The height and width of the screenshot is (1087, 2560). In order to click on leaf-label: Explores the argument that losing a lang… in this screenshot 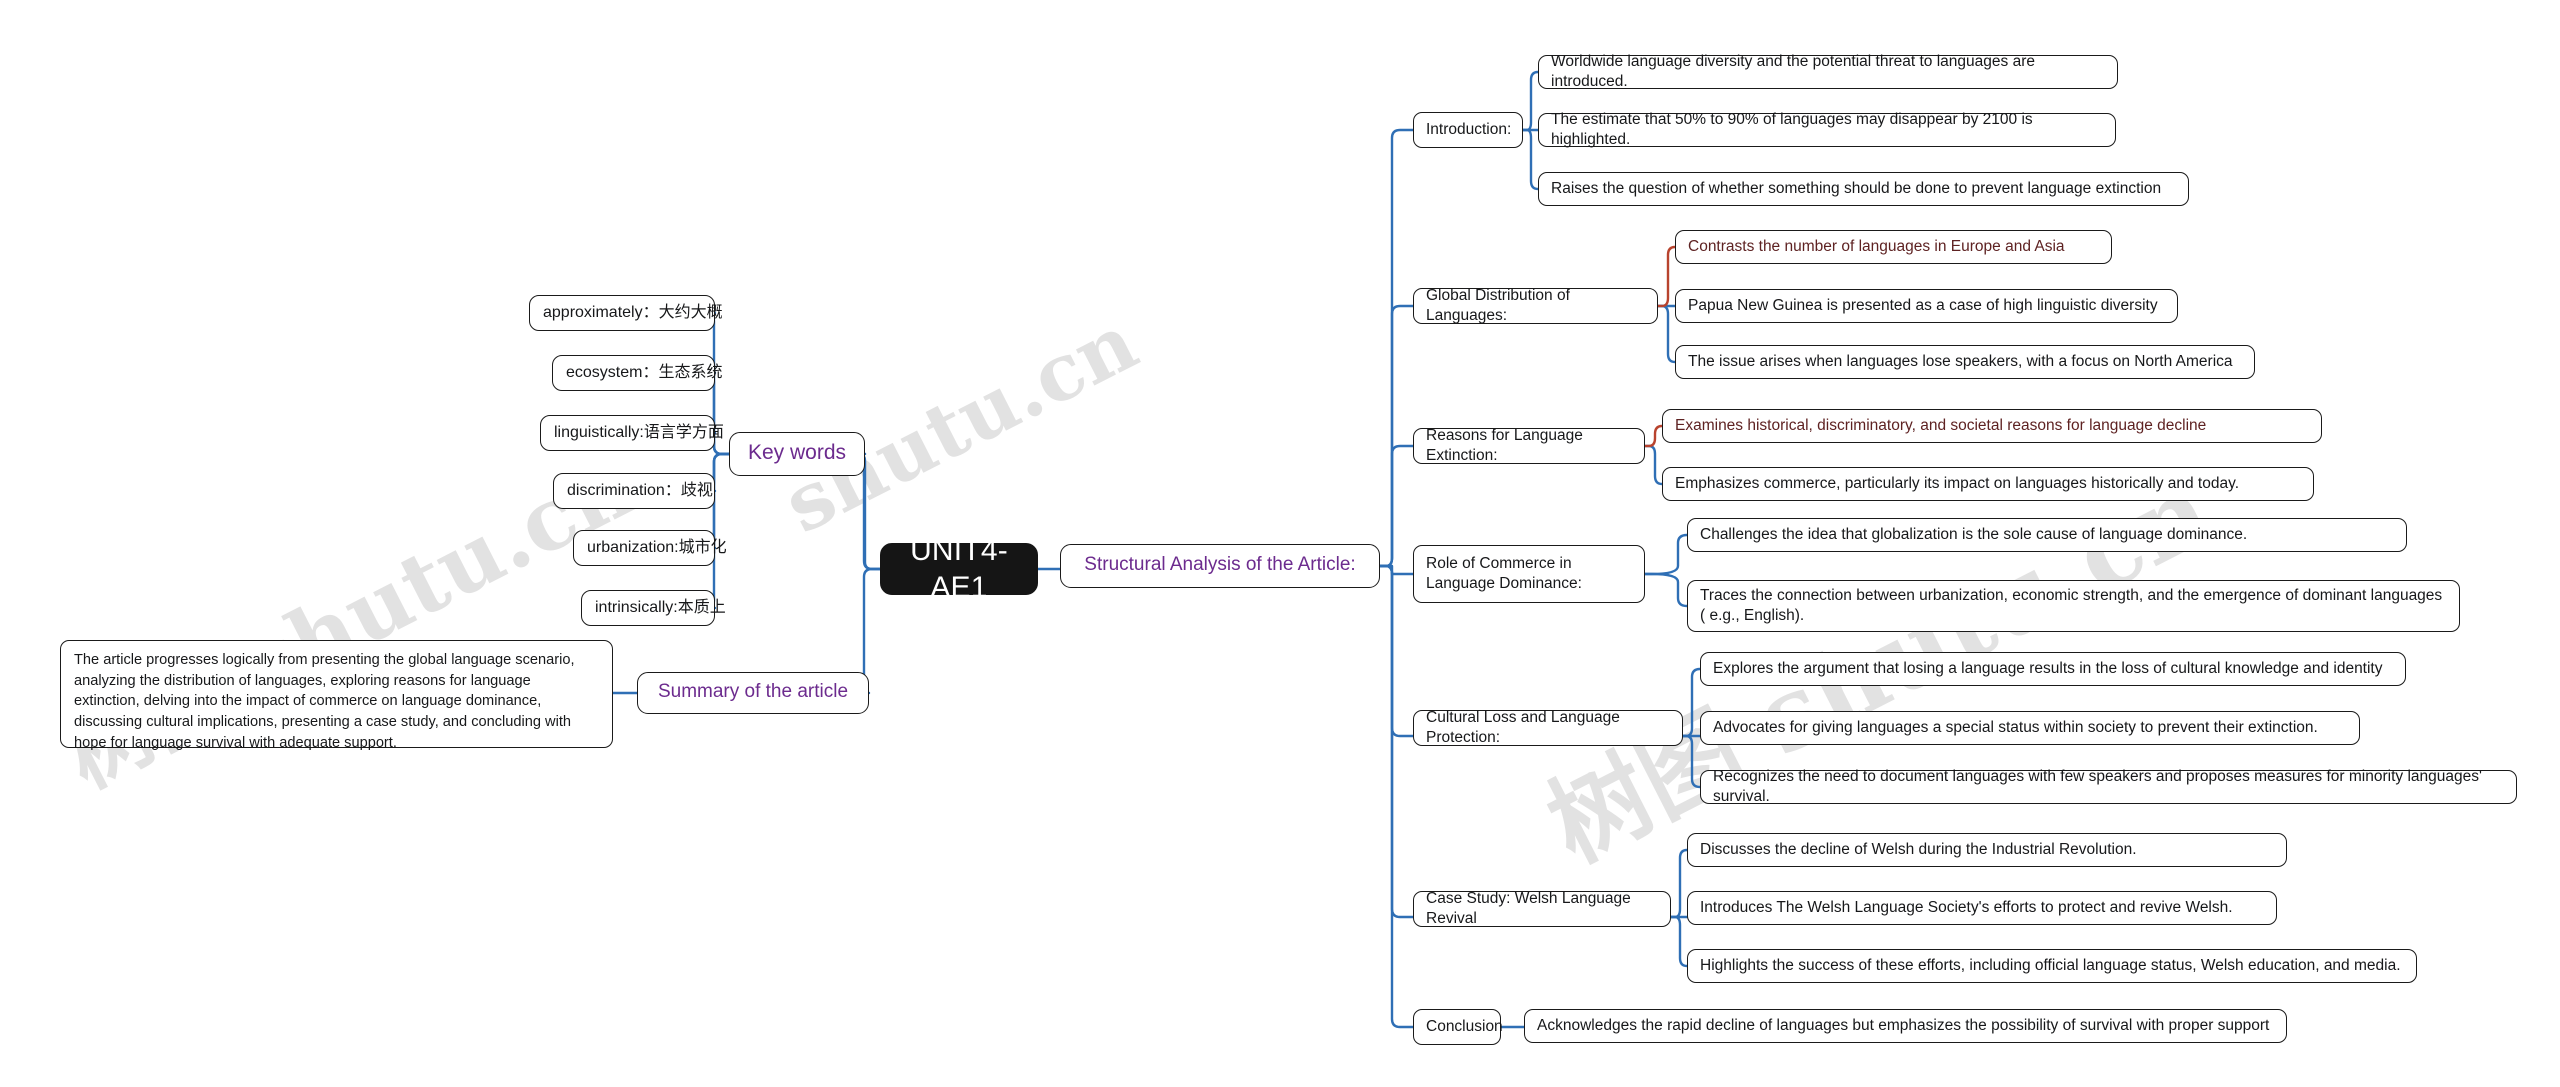, I will do `click(2048, 668)`.